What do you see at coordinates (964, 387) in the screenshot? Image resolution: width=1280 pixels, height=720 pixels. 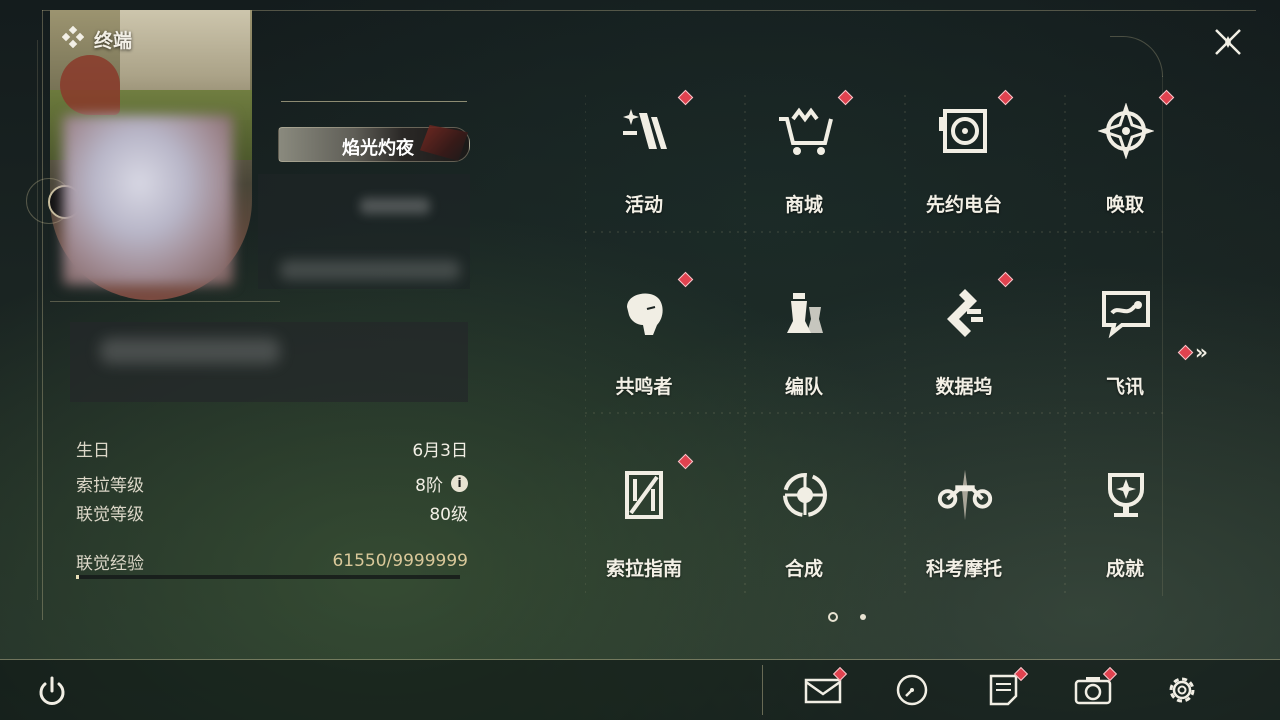 I see `menu-item-label: 数据坞` at bounding box center [964, 387].